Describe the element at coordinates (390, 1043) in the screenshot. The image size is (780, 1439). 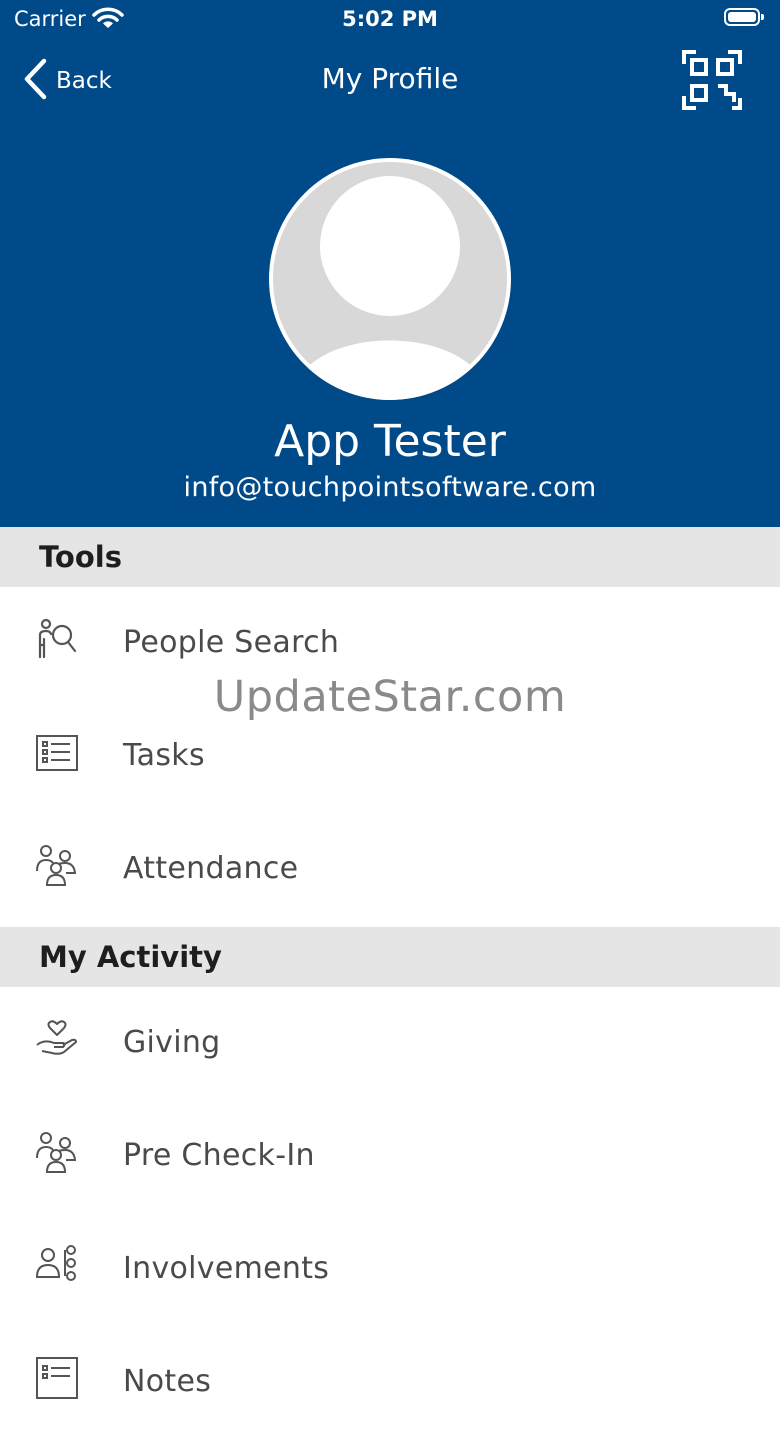
I see `menu-item-giving: Giving` at that location.